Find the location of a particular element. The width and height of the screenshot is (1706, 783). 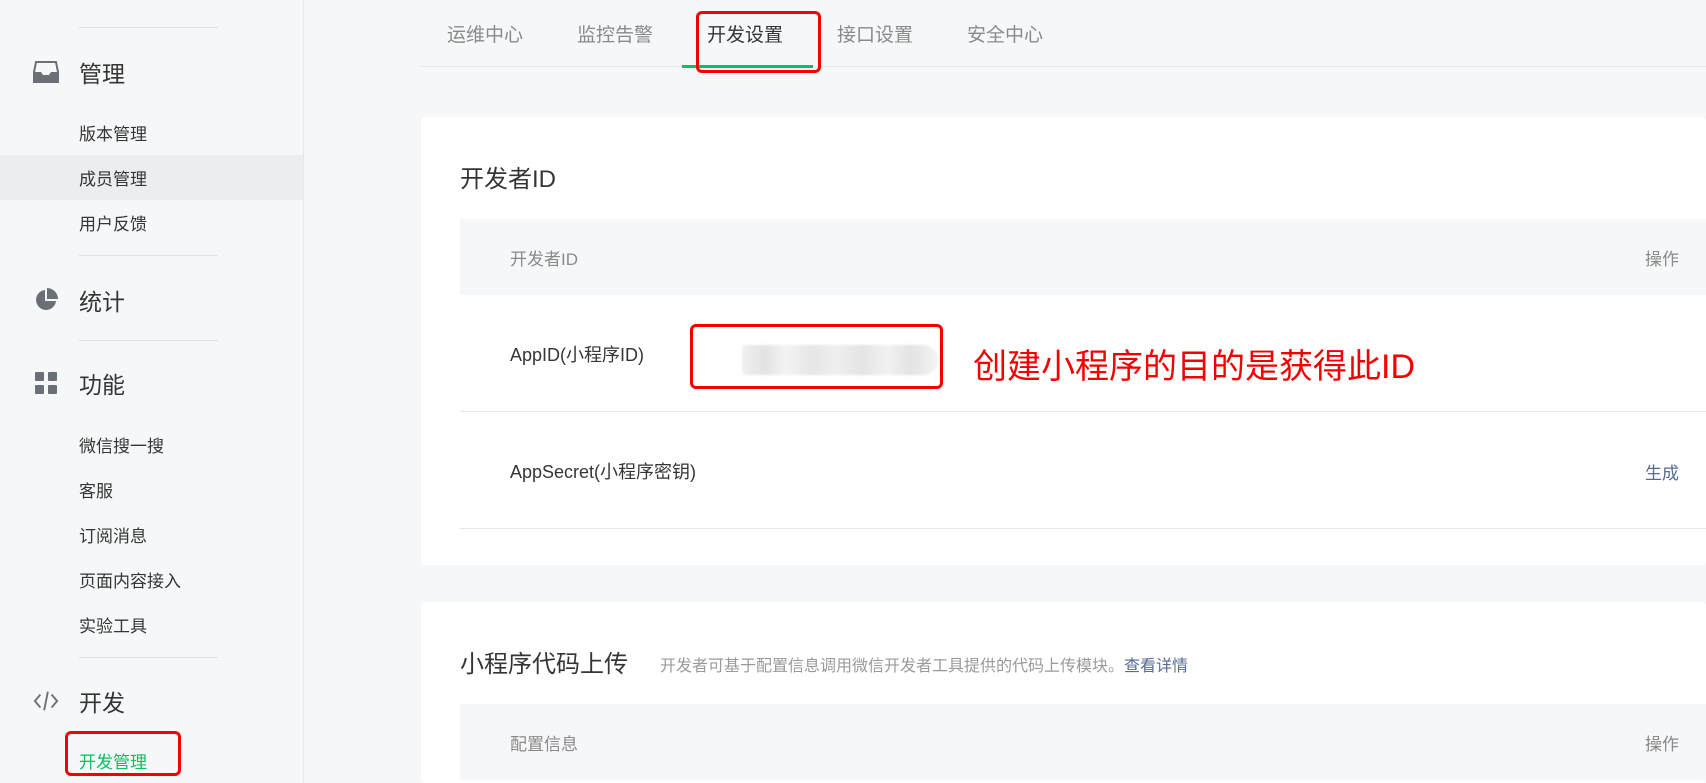

column-header-name: 开发者ID is located at coordinates (544, 259).